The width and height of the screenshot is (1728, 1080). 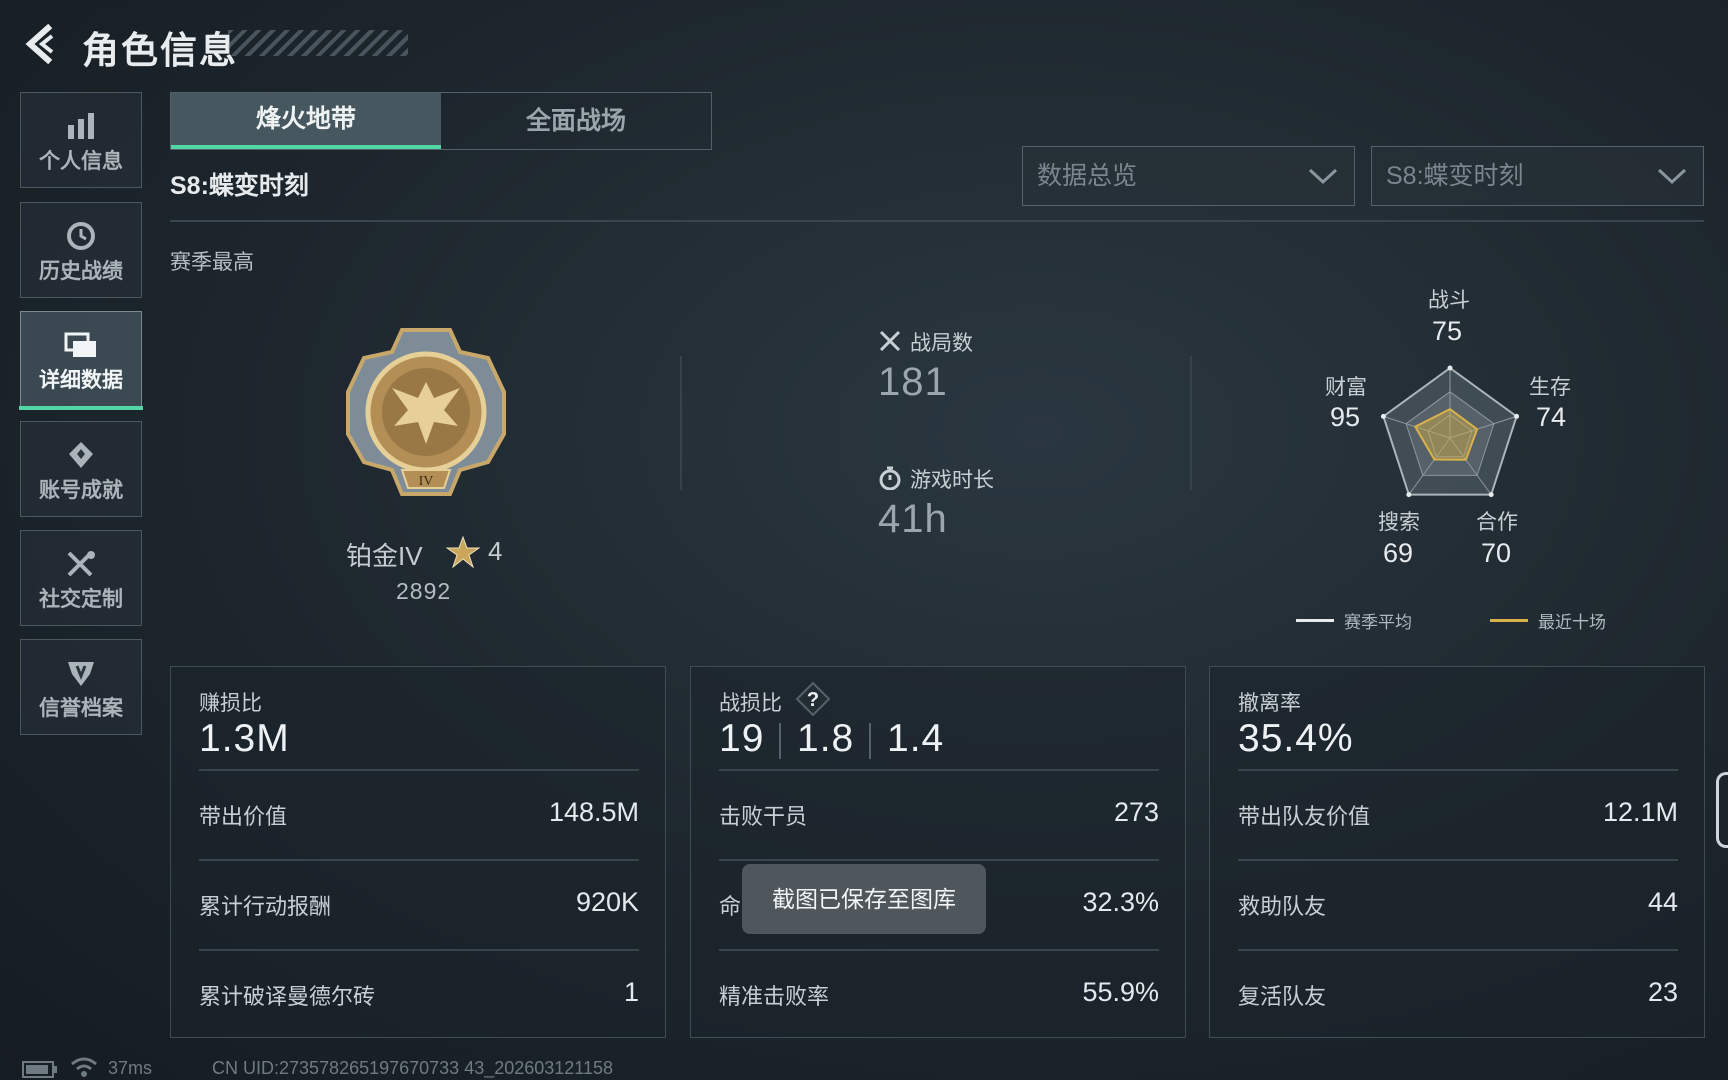 I want to click on shield-icon, so click(x=81, y=674).